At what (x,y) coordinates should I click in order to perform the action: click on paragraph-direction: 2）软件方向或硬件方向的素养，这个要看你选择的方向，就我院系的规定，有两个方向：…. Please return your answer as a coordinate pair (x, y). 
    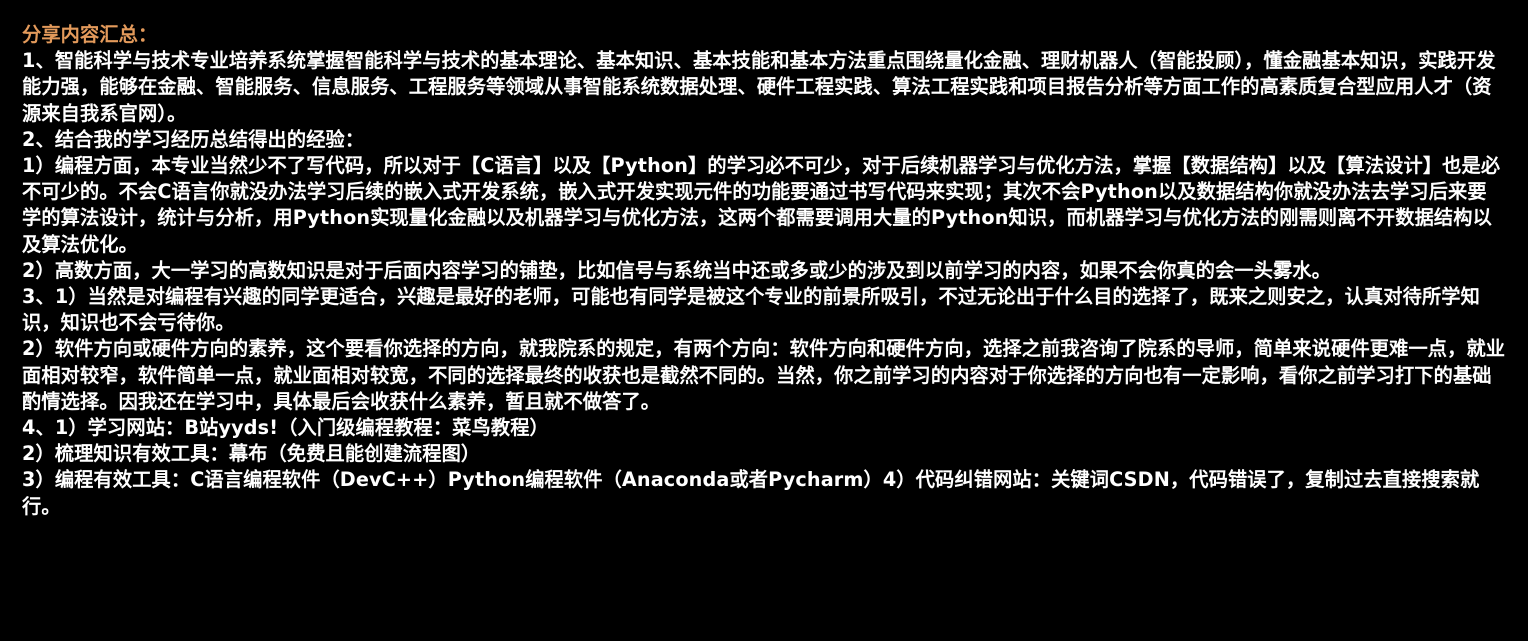
    Looking at the image, I should click on (764, 375).